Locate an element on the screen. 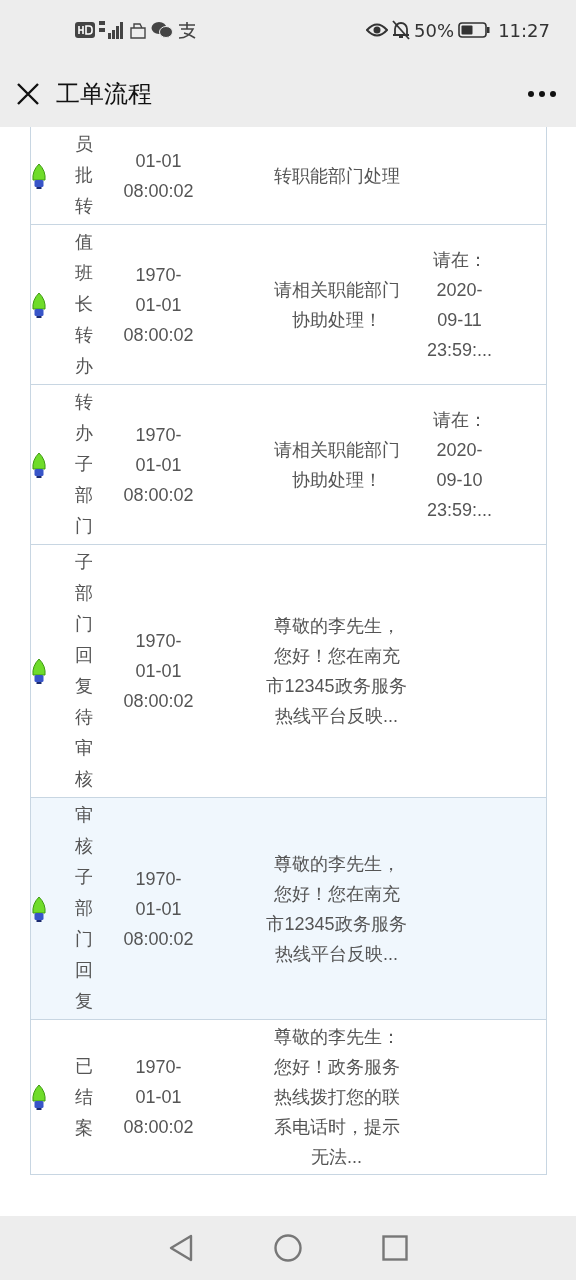  battery-percent: 50% is located at coordinates (434, 30).